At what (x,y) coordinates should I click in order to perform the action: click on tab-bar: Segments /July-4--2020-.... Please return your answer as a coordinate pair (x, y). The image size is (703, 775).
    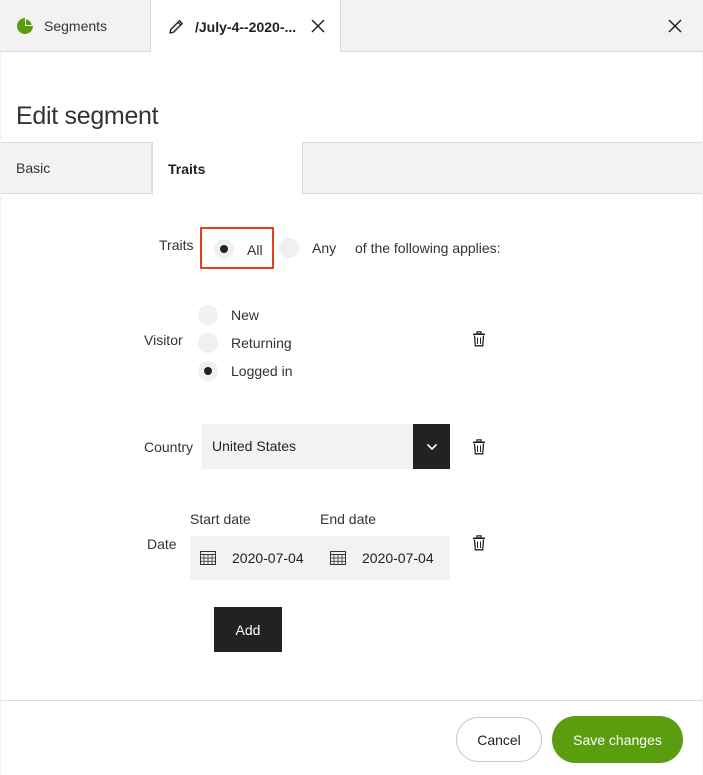
    Looking at the image, I should click on (351, 26).